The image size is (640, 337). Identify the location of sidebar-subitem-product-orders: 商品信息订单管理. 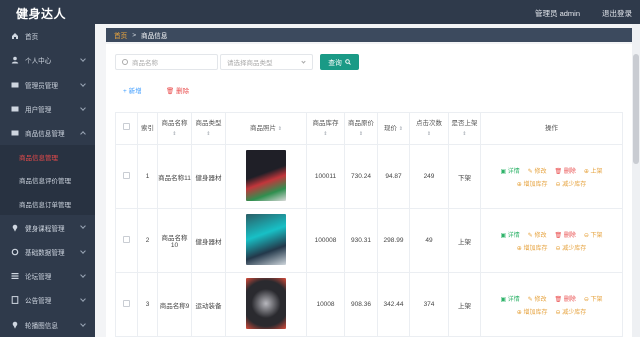
(47, 204).